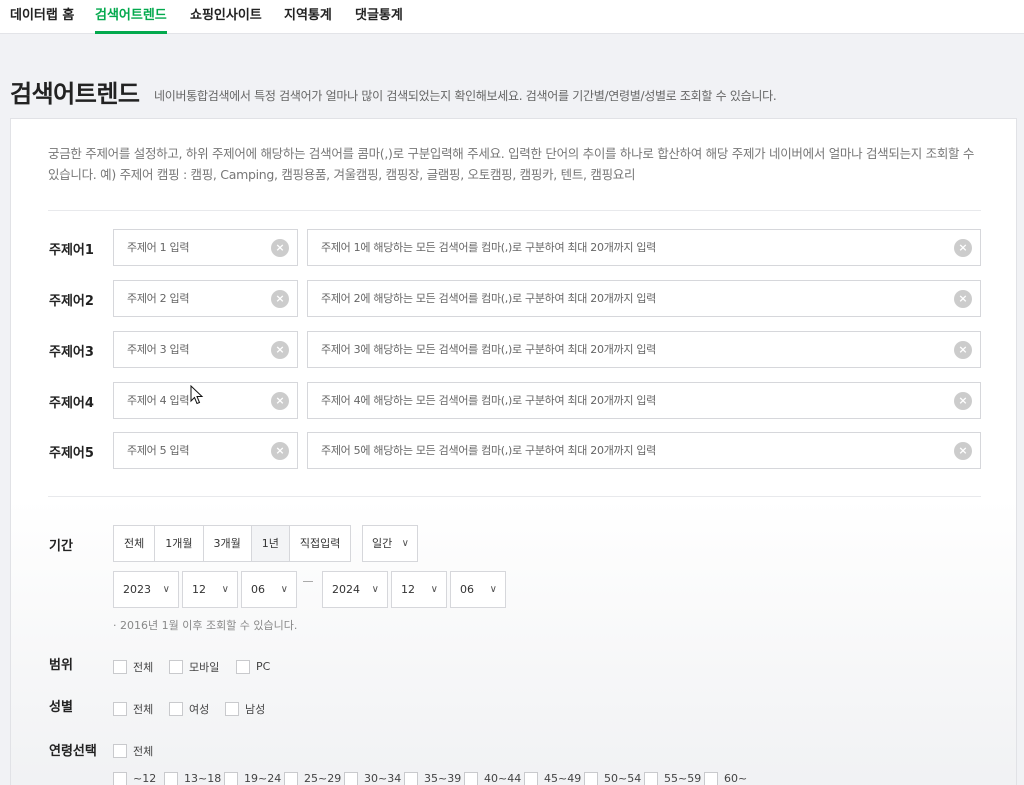 The image size is (1024, 785). I want to click on gender-male-checkbox: 남성, so click(245, 707).